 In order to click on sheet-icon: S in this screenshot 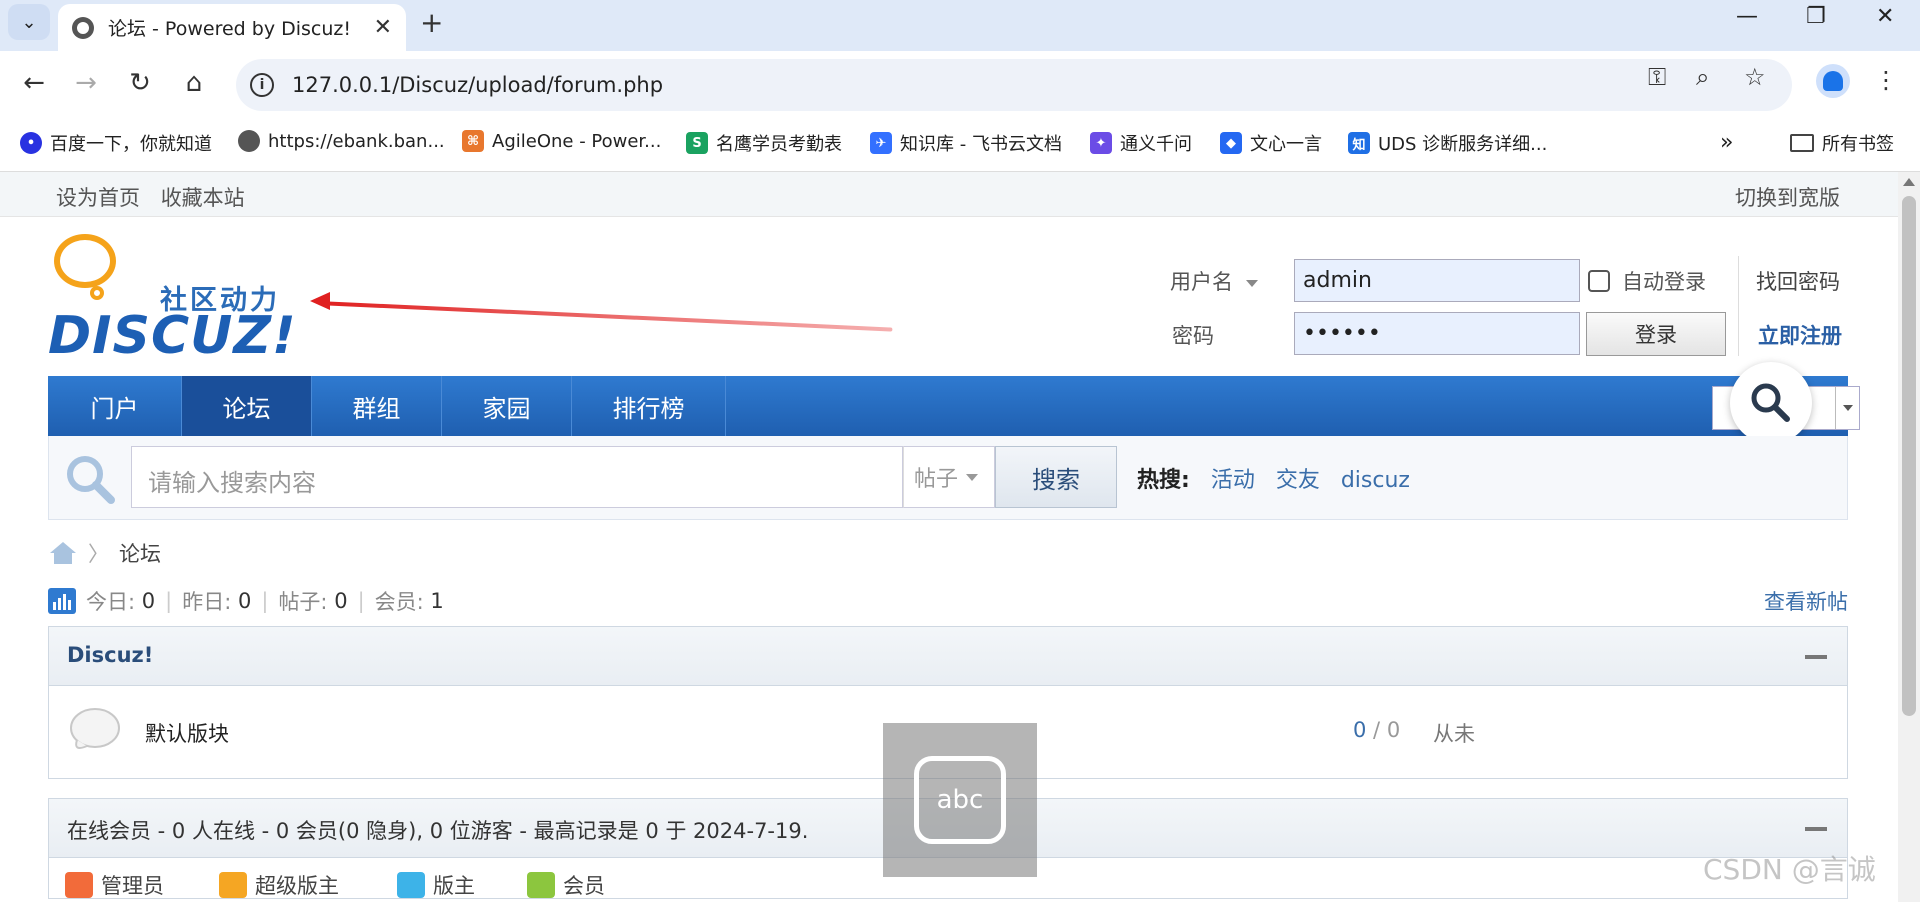, I will do `click(697, 143)`.